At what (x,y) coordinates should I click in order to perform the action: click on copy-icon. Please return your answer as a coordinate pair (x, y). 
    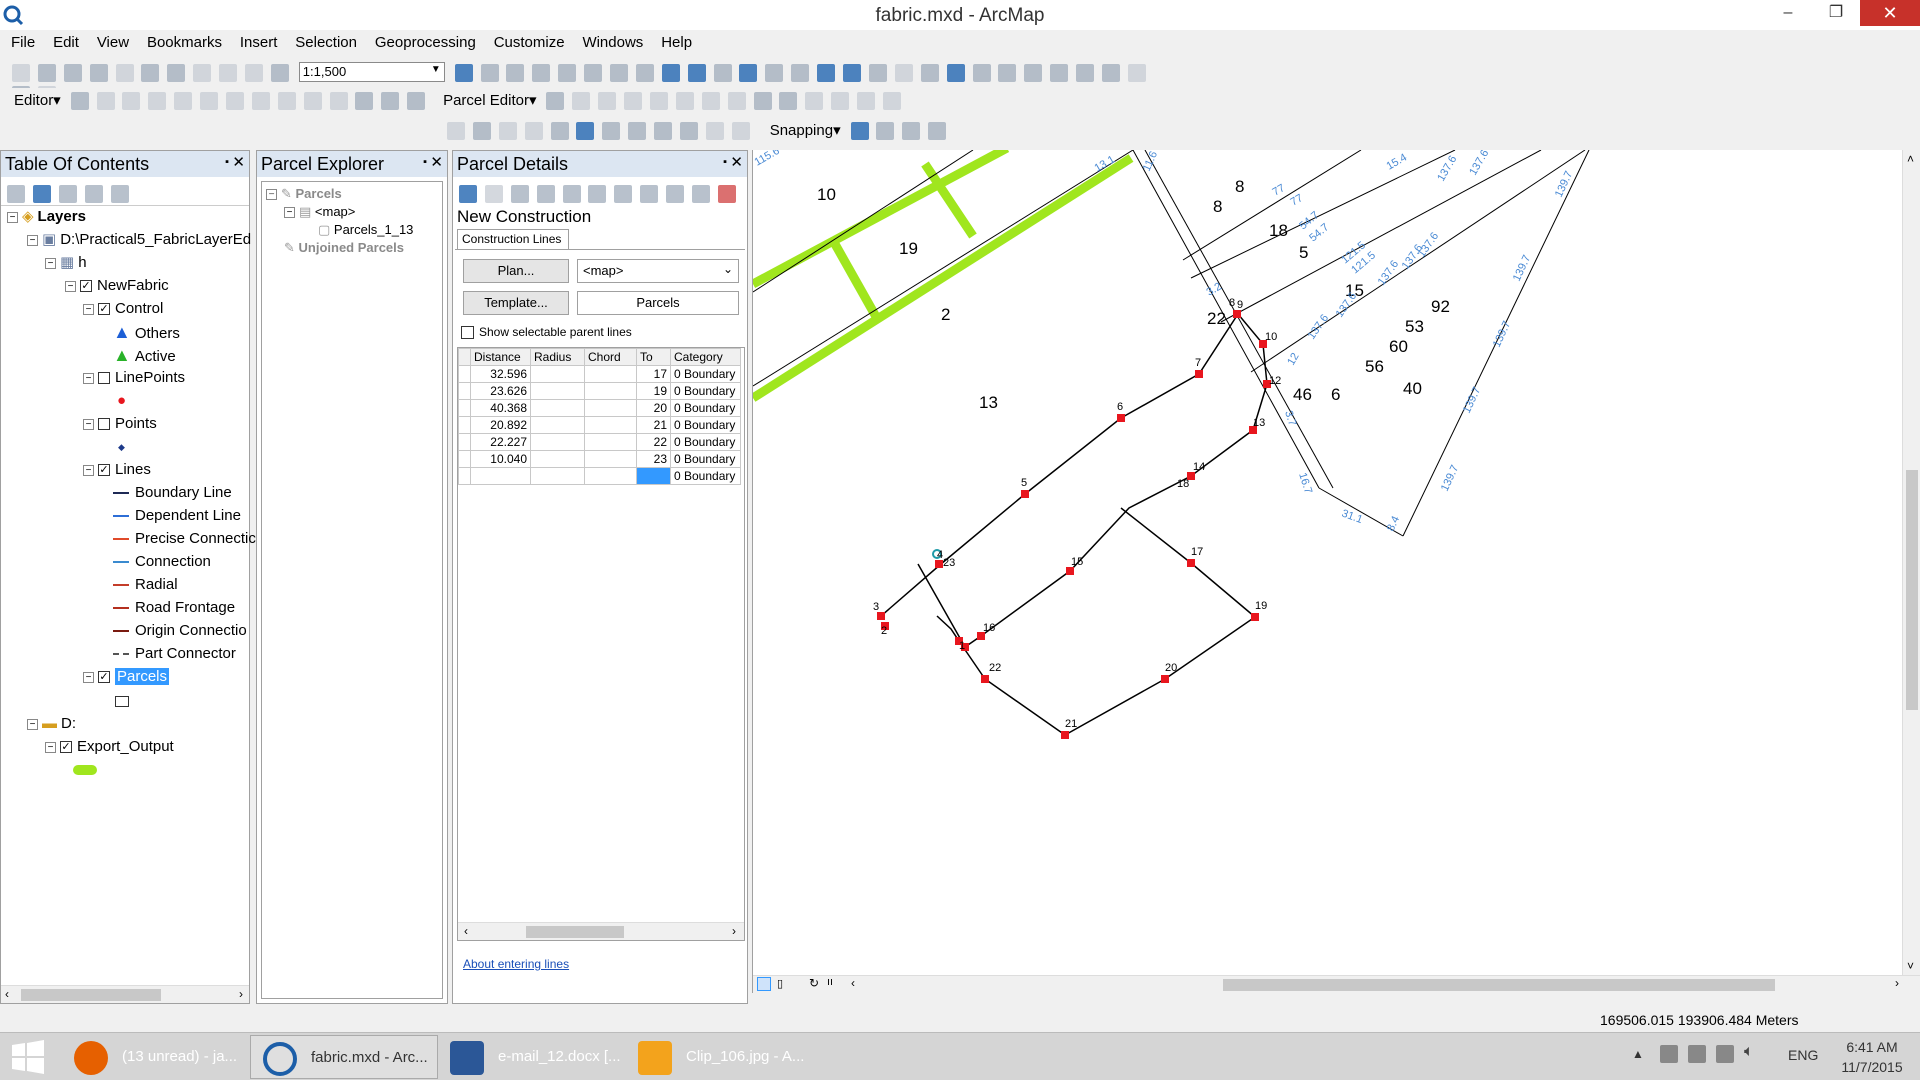
    Looking at the image, I should click on (150, 73).